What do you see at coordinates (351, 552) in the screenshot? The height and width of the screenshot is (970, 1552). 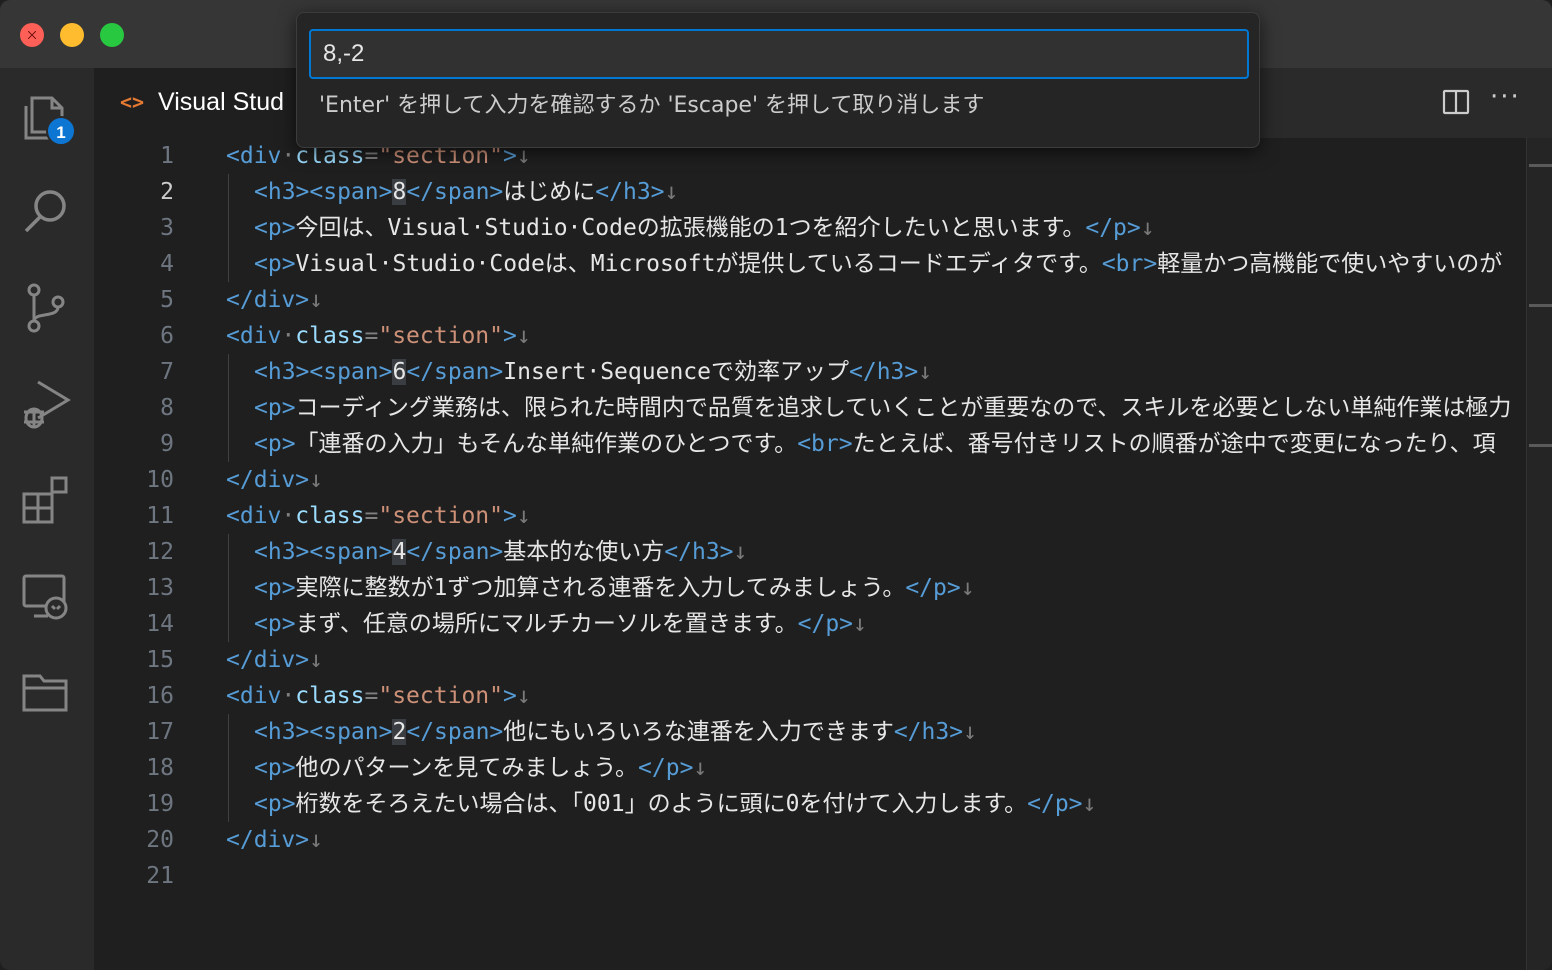 I see `token-tag: <span>` at bounding box center [351, 552].